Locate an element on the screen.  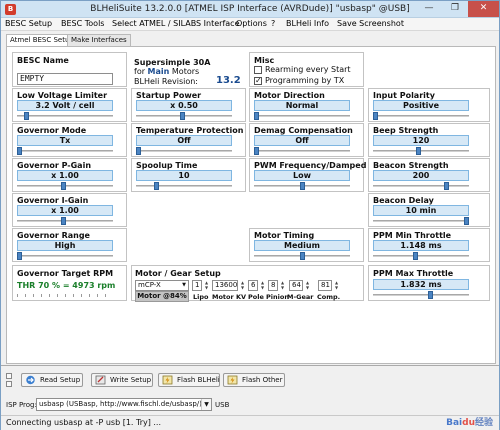
pwm-frequency-thumb is located at coordinates (302, 186).